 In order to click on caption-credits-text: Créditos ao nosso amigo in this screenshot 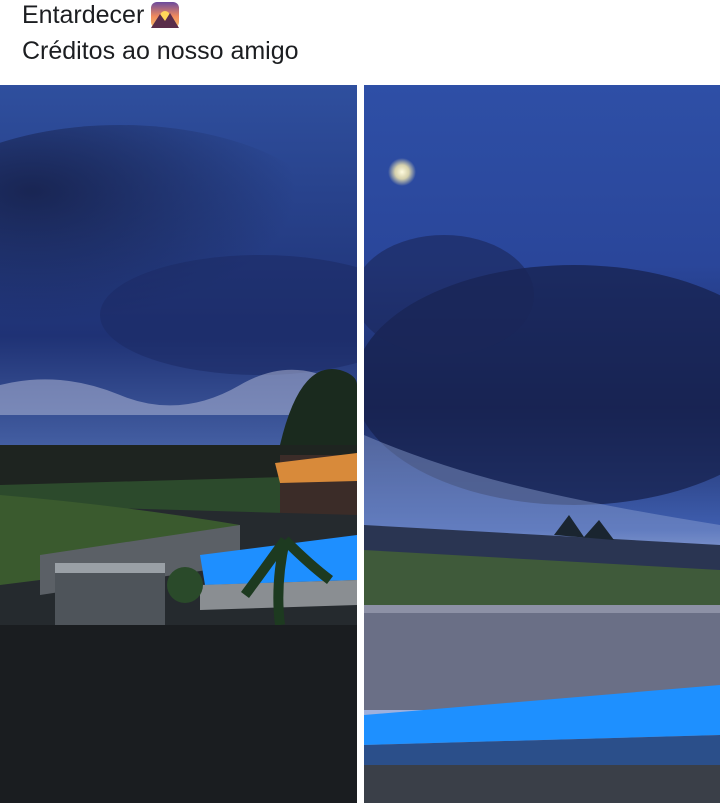, I will do `click(160, 51)`.